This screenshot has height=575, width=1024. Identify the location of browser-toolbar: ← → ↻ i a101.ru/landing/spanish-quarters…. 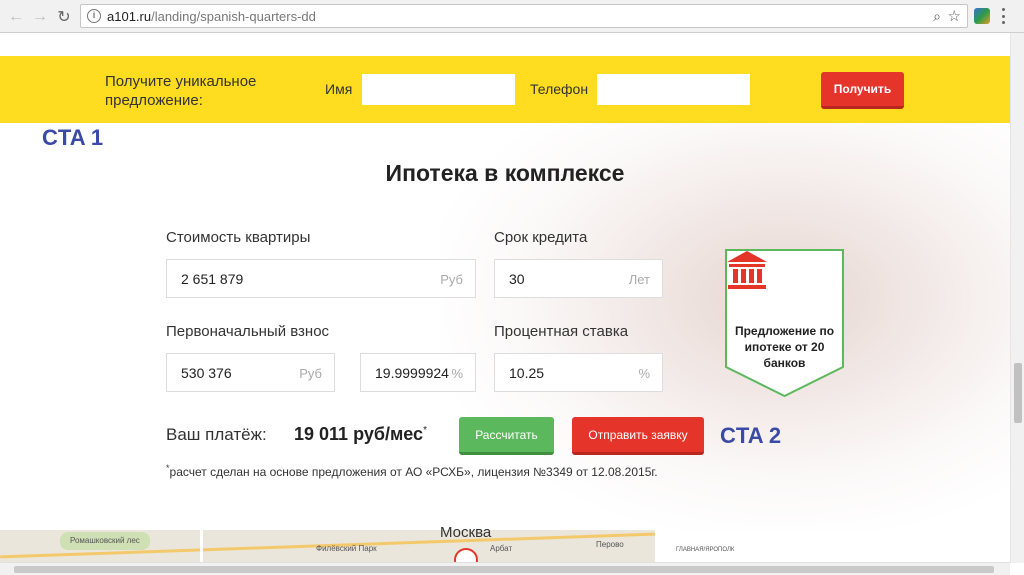
(512, 16).